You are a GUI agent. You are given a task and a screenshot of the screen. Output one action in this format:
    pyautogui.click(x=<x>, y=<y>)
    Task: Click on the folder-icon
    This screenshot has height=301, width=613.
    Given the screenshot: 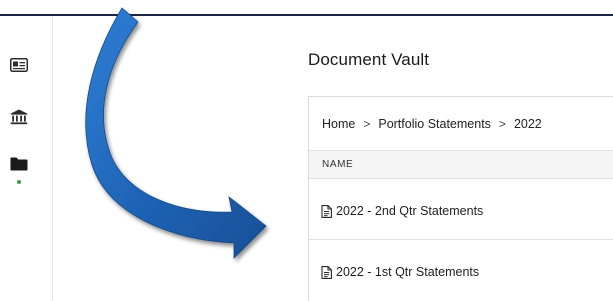 What is the action you would take?
    pyautogui.click(x=19, y=164)
    